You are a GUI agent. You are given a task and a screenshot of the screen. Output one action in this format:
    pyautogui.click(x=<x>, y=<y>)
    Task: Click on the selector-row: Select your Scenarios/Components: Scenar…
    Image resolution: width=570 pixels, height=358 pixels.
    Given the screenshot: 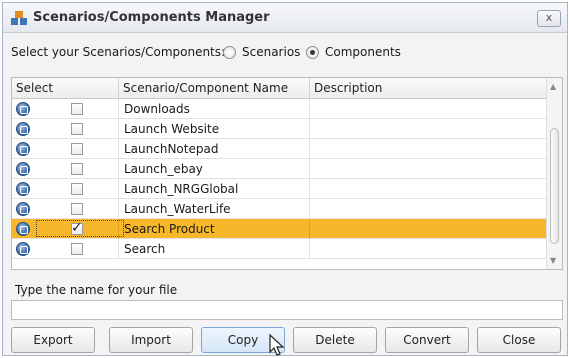 What is the action you would take?
    pyautogui.click(x=286, y=54)
    